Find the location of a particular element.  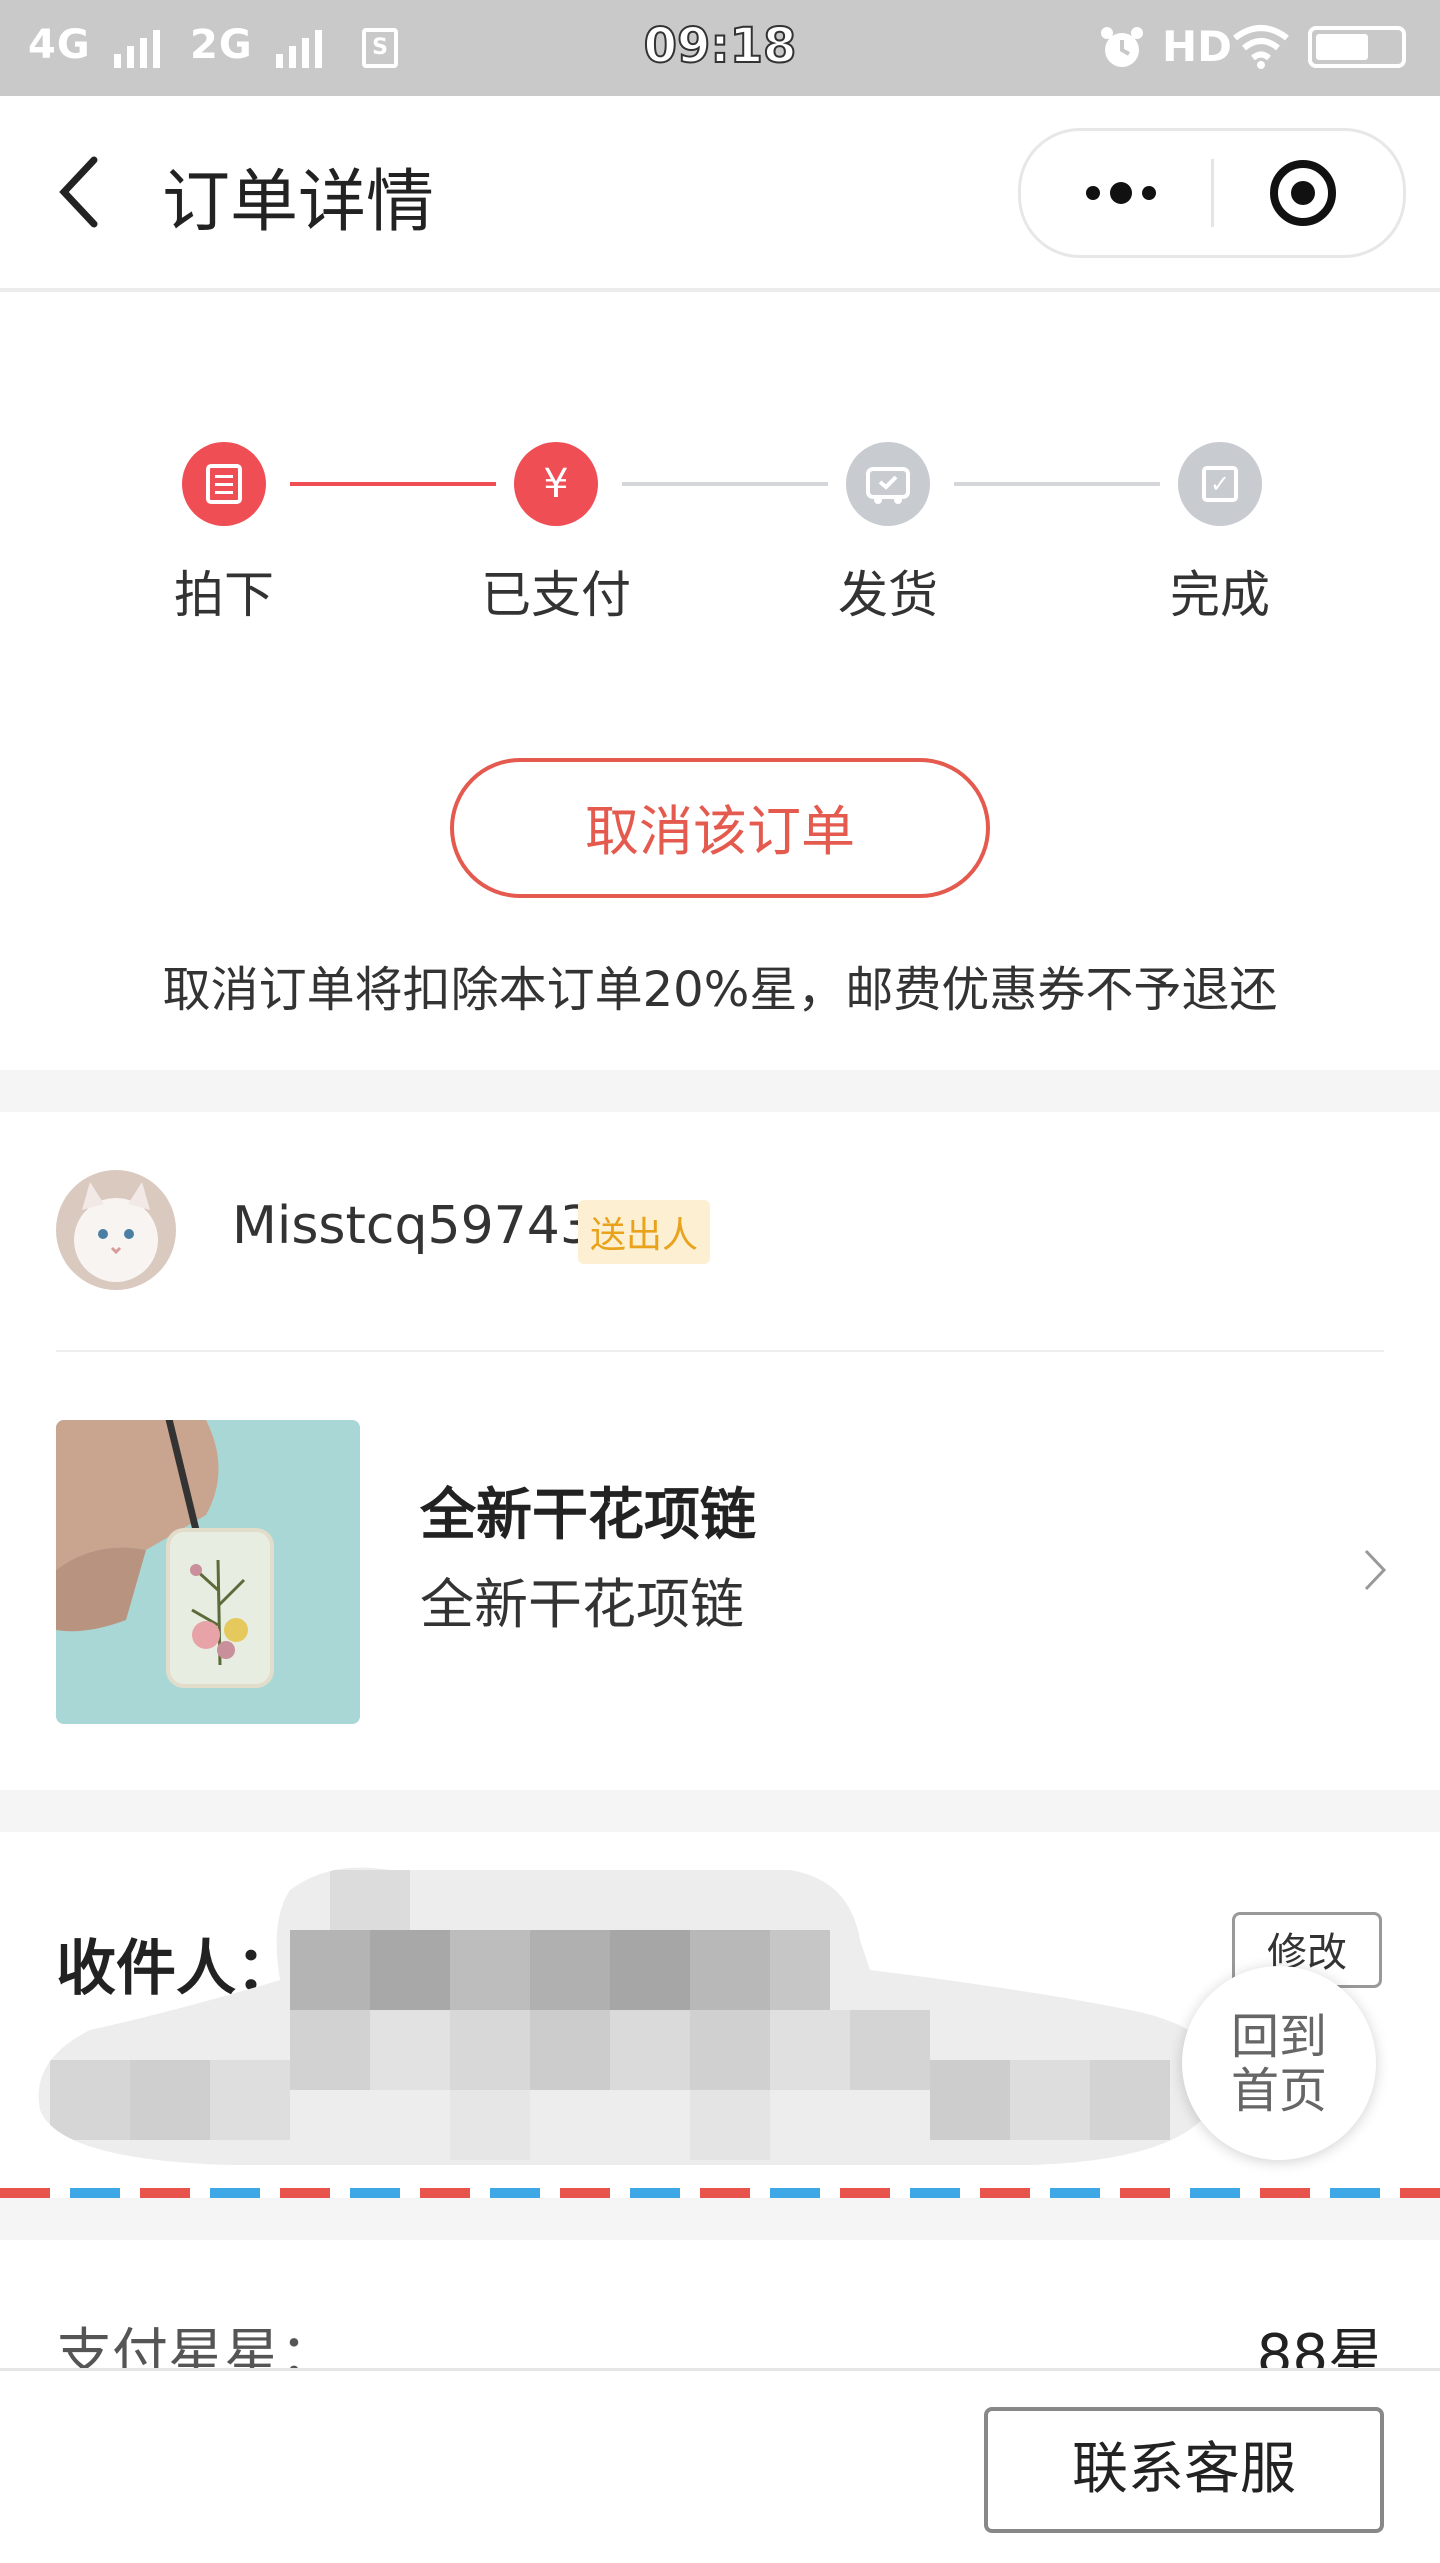

cancel-order-button: 取消该订单 is located at coordinates (720, 828).